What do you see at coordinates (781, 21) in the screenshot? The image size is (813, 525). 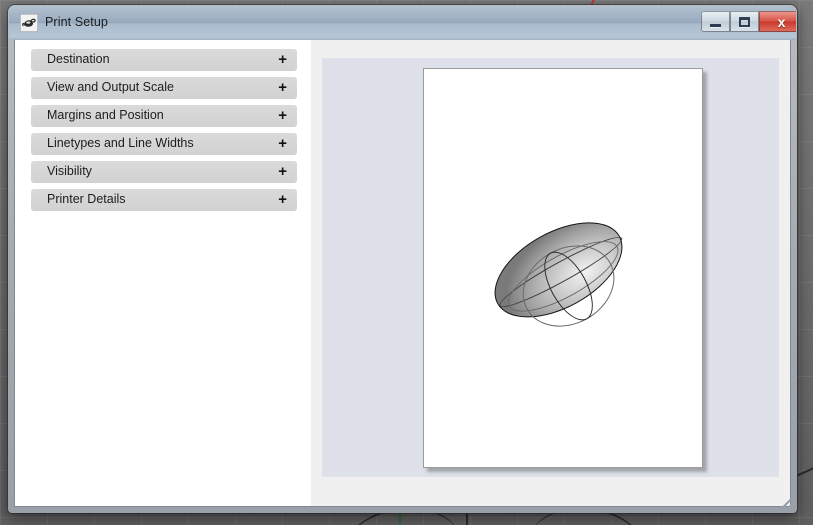 I see `close-icon: x` at bounding box center [781, 21].